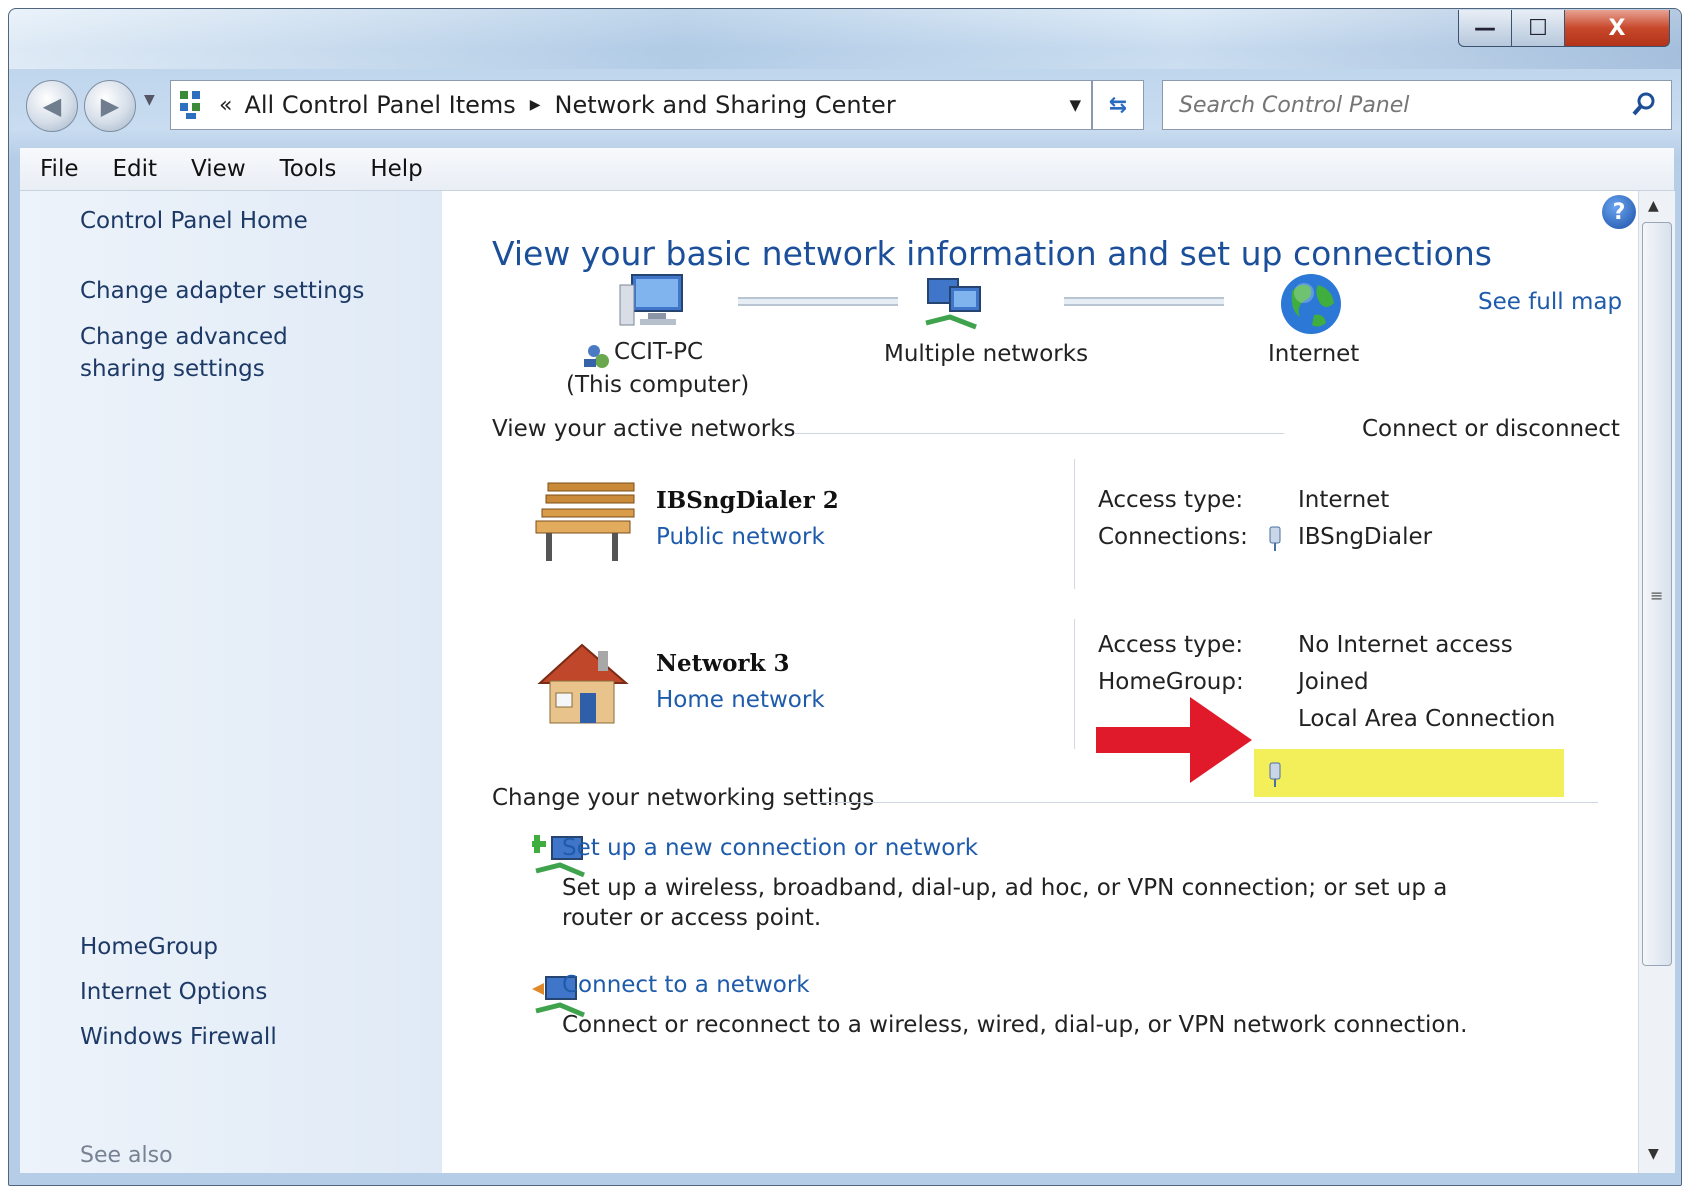  Describe the element at coordinates (59, 169) in the screenshot. I see `menu-file: File` at that location.